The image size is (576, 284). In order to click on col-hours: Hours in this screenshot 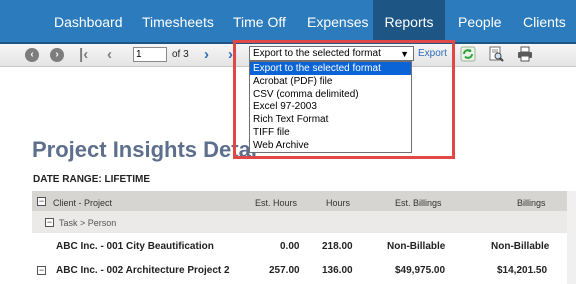, I will do `click(338, 203)`.